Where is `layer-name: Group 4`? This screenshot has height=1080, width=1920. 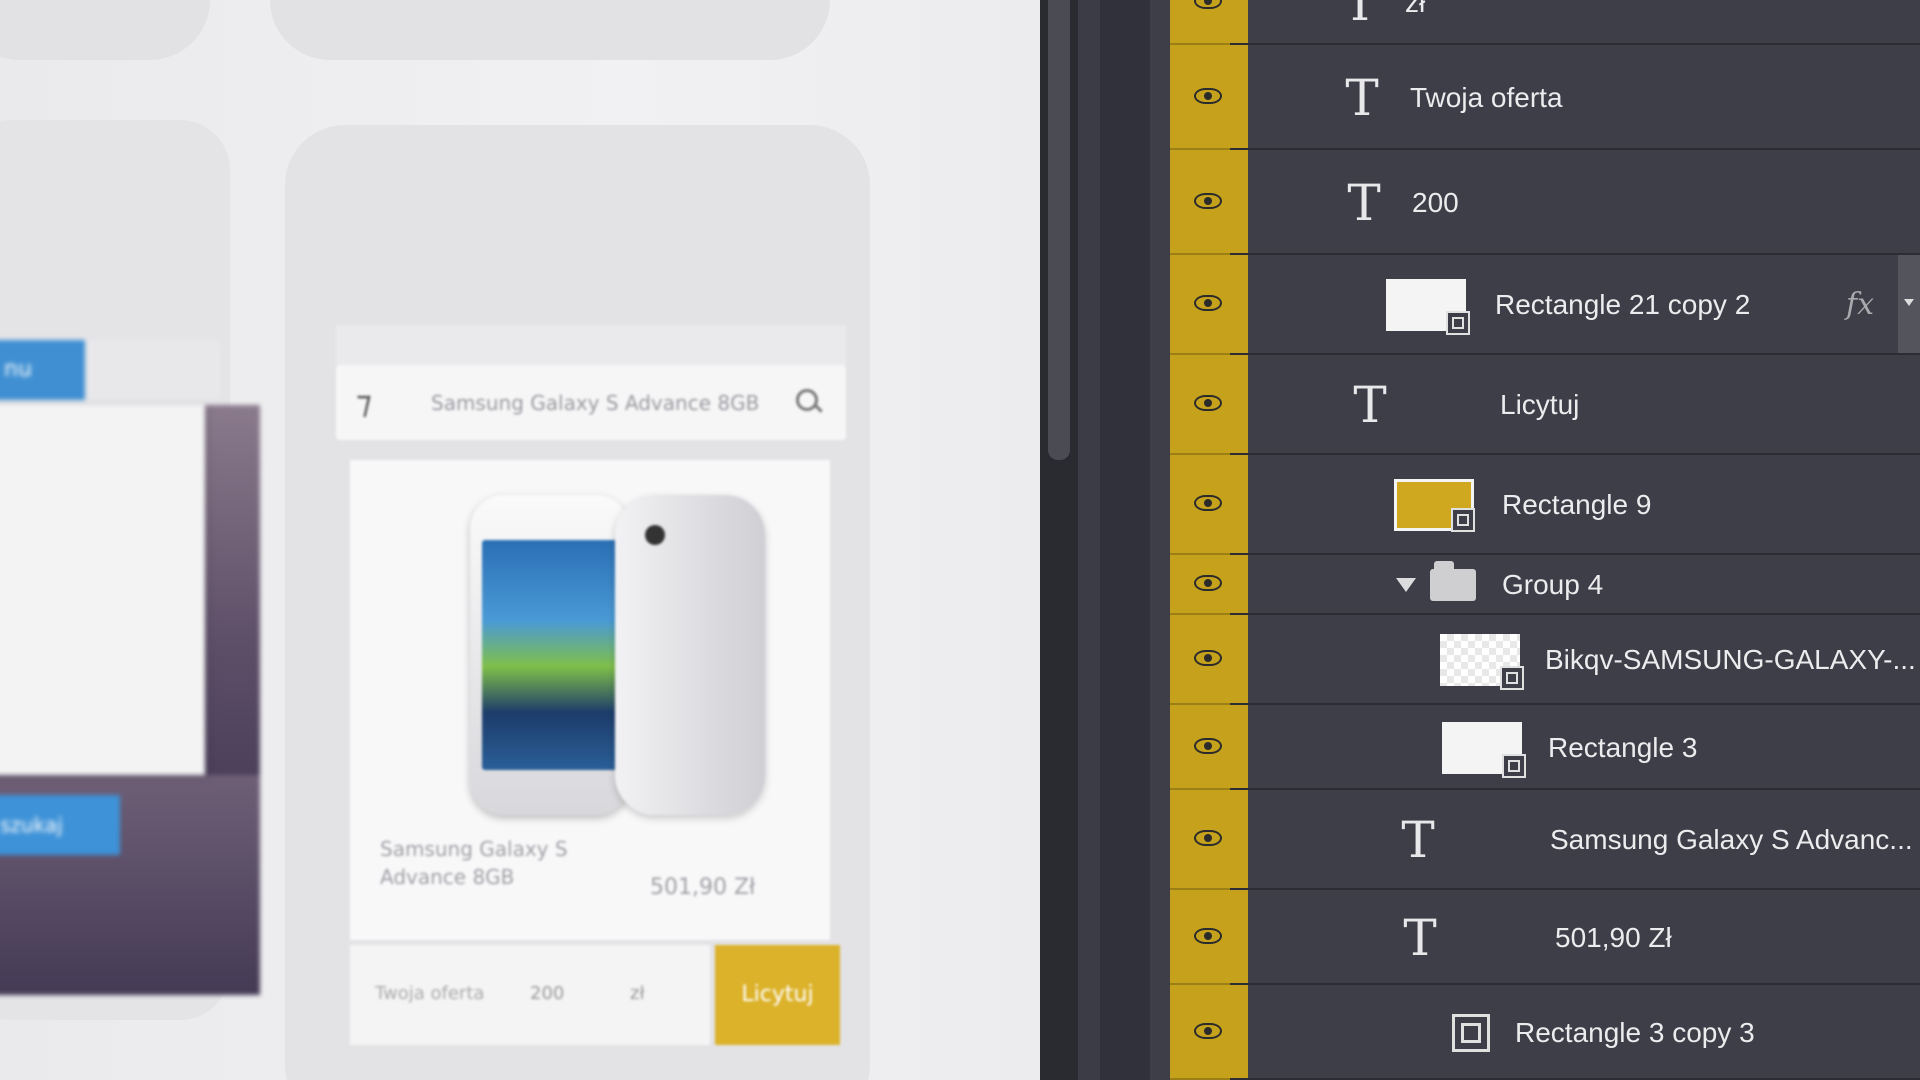 layer-name: Group 4 is located at coordinates (1553, 584).